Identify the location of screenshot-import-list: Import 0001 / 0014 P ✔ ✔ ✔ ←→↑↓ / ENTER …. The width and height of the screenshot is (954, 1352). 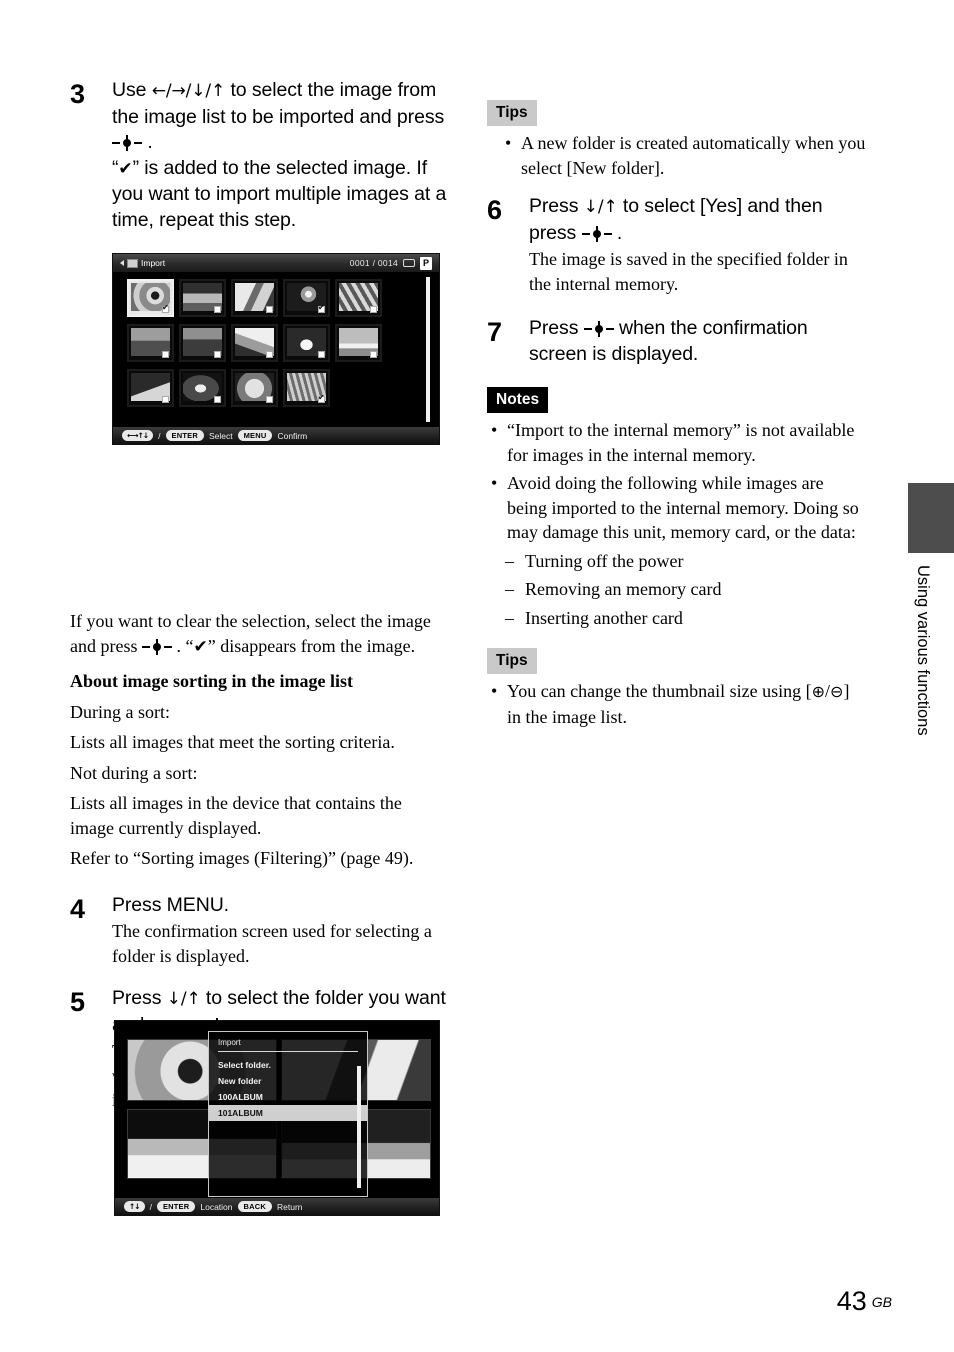
(276, 349).